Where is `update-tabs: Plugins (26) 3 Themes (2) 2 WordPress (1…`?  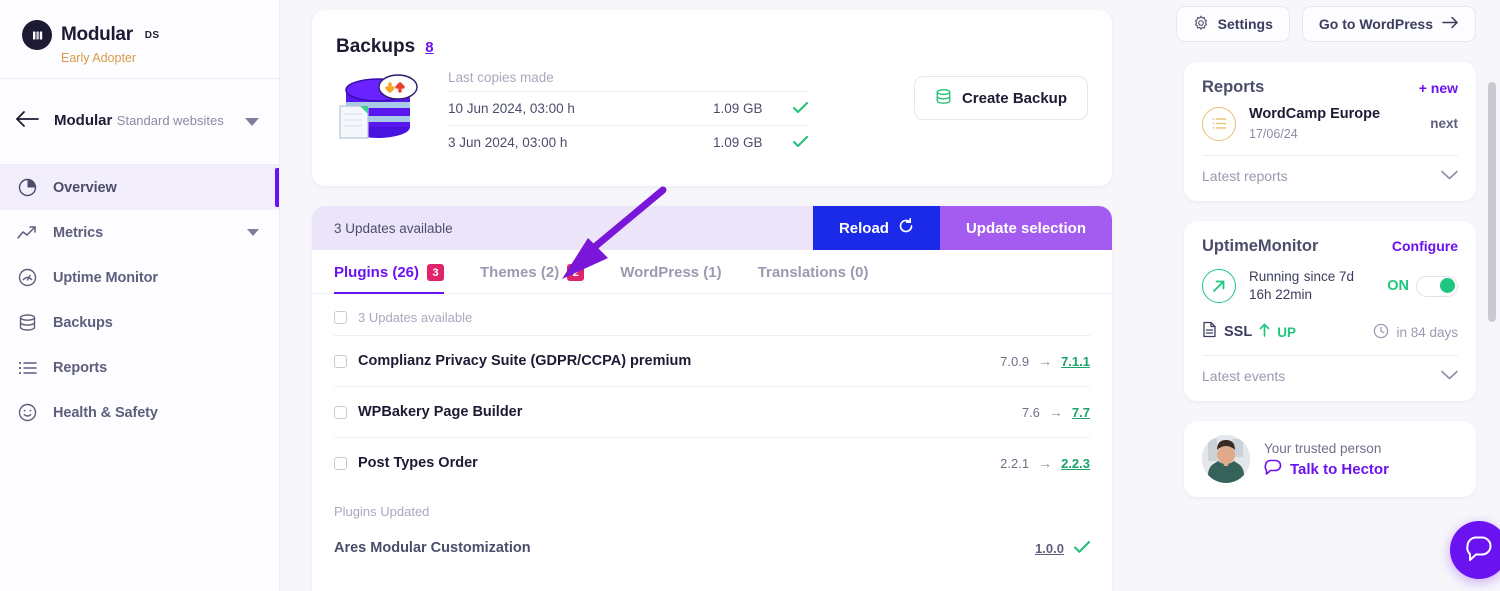
update-tabs: Plugins (26) 3 Themes (2) 2 WordPress (1… is located at coordinates (712, 272).